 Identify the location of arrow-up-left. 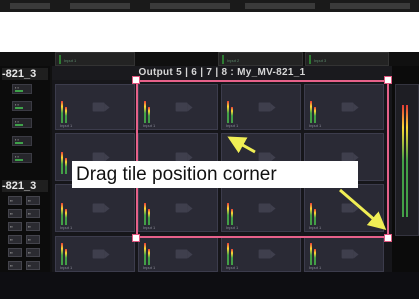
(241, 145).